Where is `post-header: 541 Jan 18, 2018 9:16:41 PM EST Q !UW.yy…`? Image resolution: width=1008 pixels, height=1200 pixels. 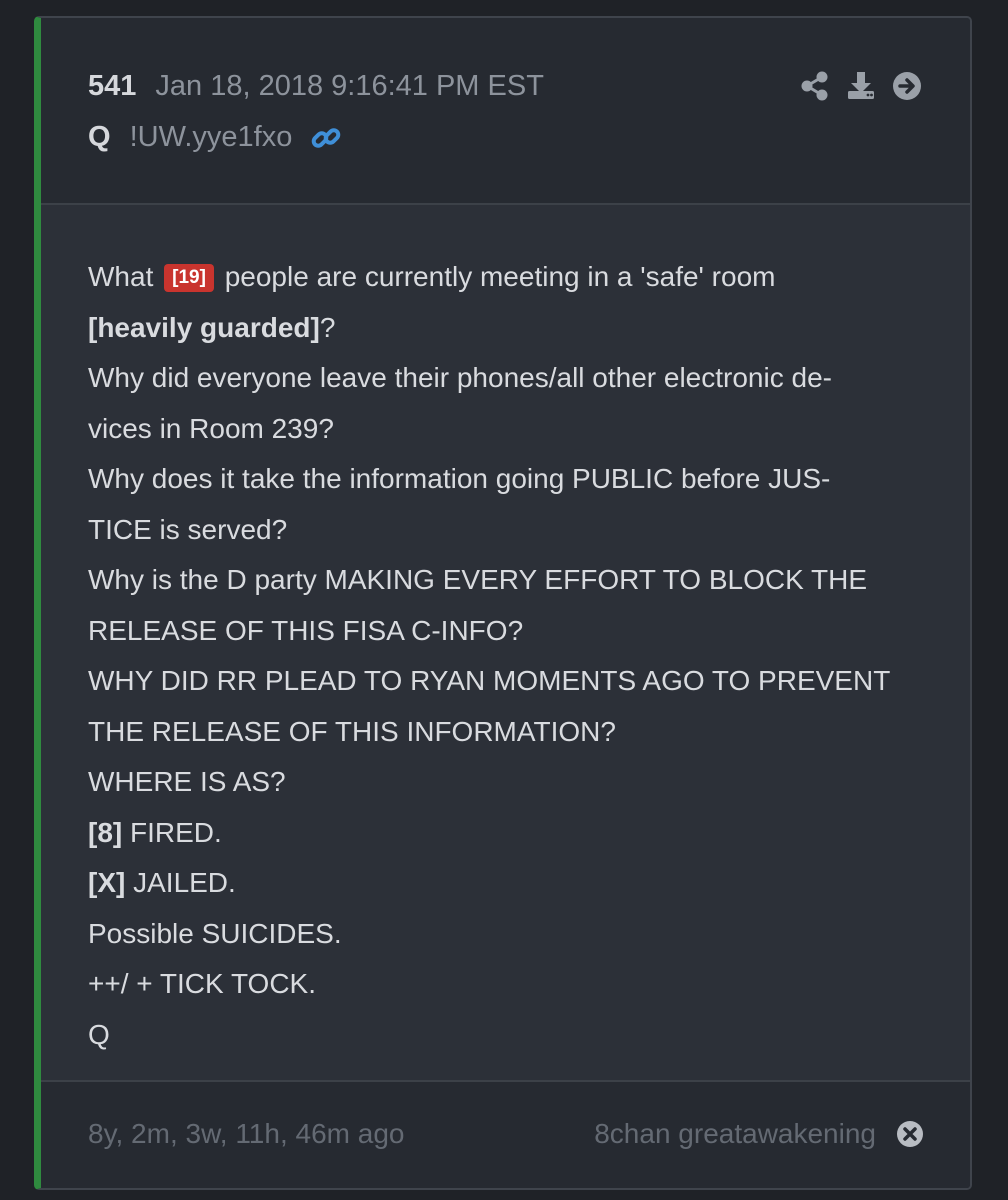 post-header: 541 Jan 18, 2018 9:16:41 PM EST Q !UW.yy… is located at coordinates (505, 111).